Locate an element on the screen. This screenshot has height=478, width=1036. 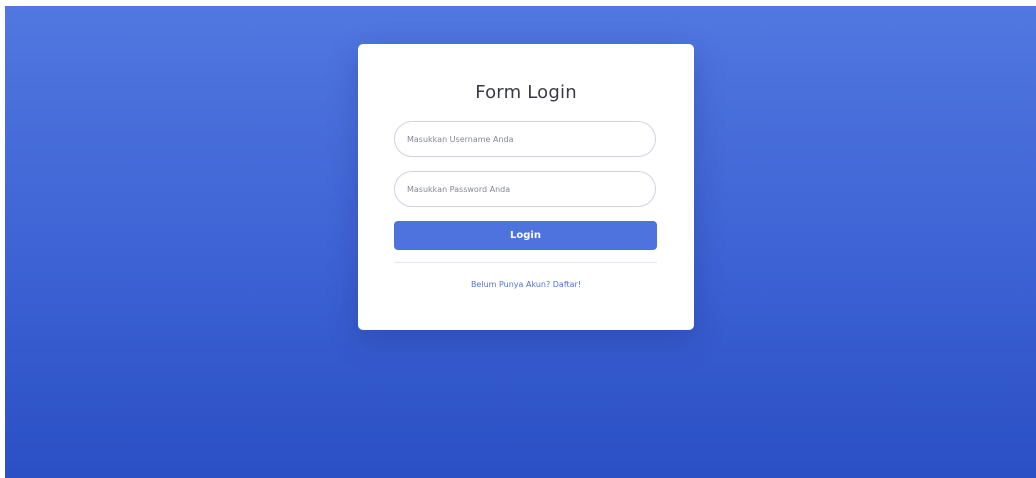
register-link: Belum Punya Akun? Daftar! is located at coordinates (526, 284).